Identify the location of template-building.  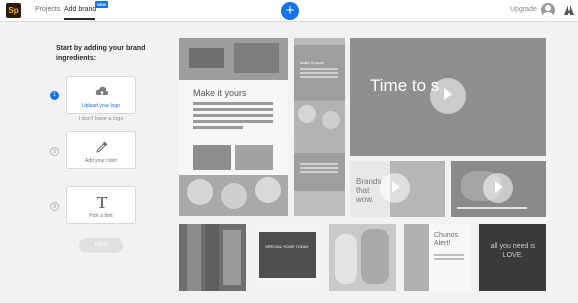
(212, 257).